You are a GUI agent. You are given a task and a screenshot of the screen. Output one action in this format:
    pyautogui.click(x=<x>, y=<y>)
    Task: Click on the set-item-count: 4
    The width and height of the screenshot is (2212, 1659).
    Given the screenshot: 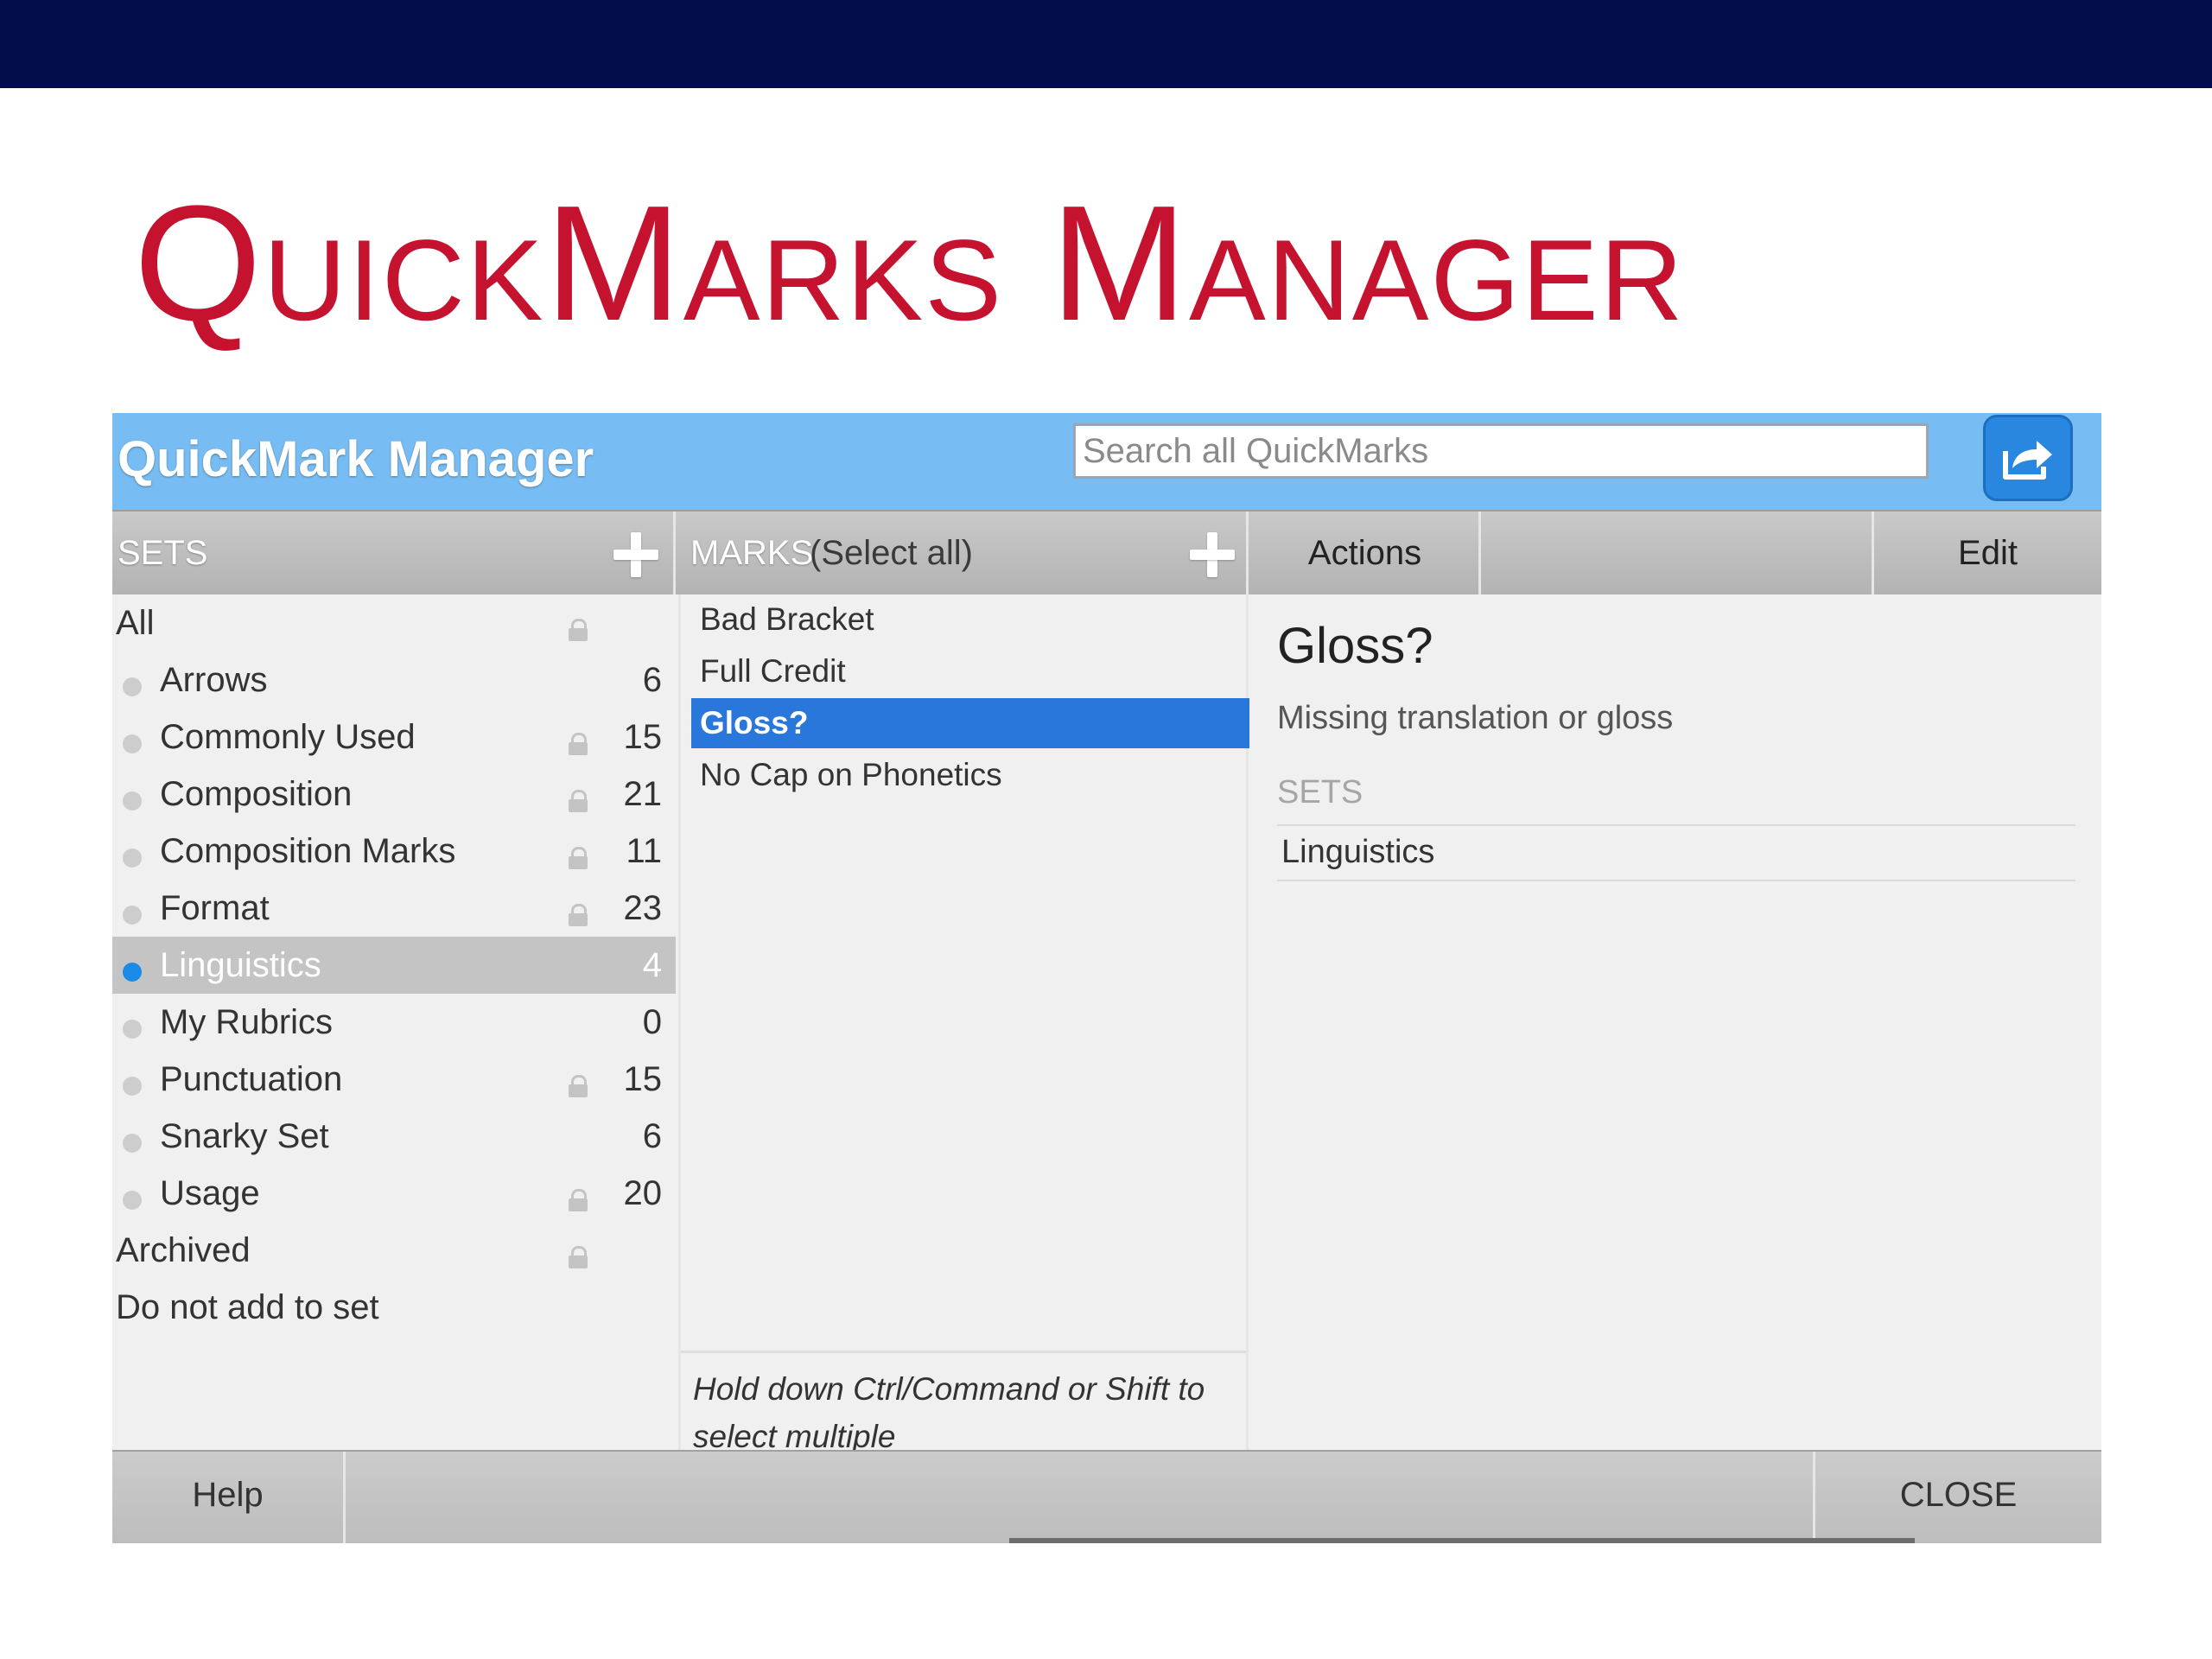 What is the action you would take?
    pyautogui.click(x=652, y=965)
    